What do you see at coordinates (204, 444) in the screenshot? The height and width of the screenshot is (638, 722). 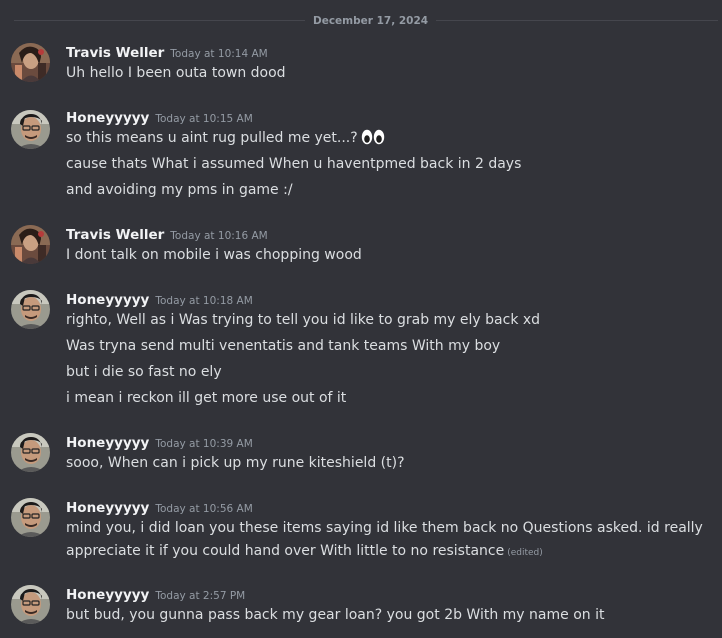 I see `message-timestamp: Today at 10:39 AM` at bounding box center [204, 444].